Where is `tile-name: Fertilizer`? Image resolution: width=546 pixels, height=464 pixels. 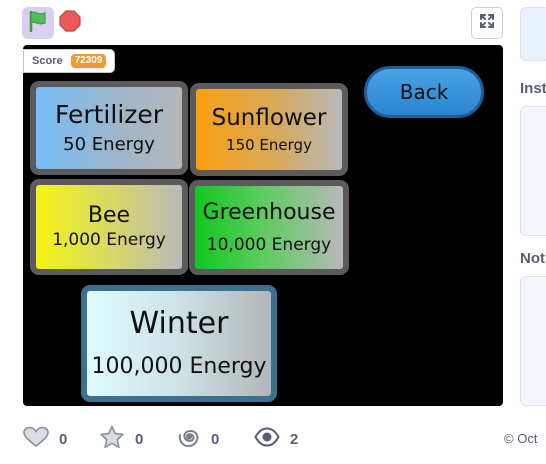 tile-name: Fertilizer is located at coordinates (109, 114).